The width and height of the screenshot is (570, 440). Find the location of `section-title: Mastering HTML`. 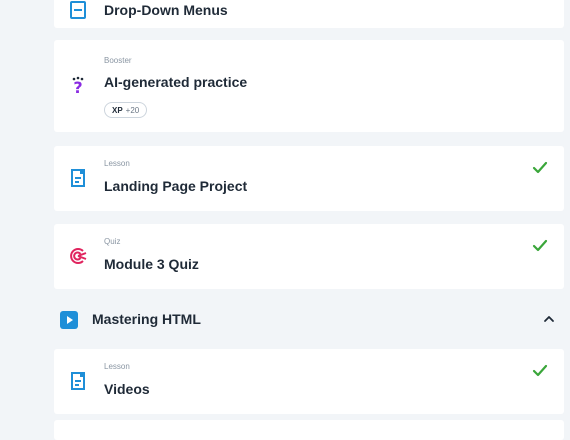

section-title: Mastering HTML is located at coordinates (146, 319).